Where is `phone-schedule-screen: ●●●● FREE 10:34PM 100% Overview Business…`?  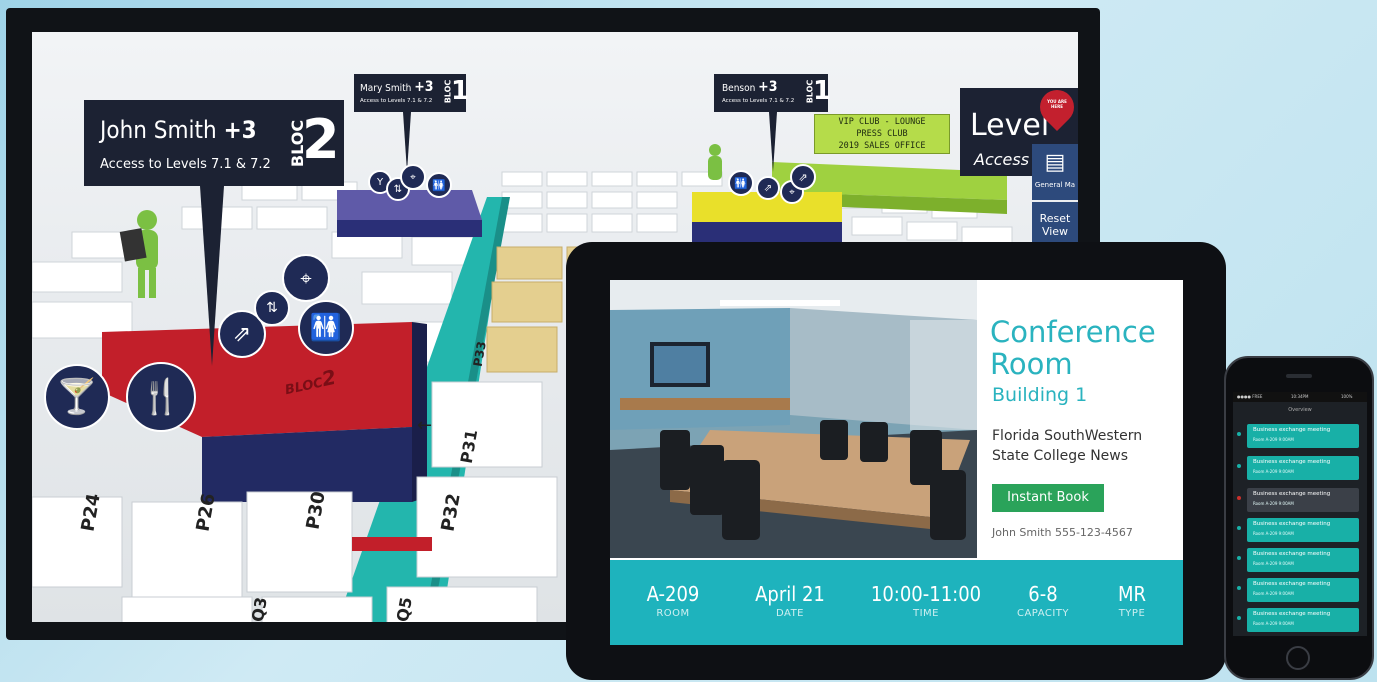 phone-schedule-screen: ●●●● FREE 10:34PM 100% Overview Business… is located at coordinates (1300, 514).